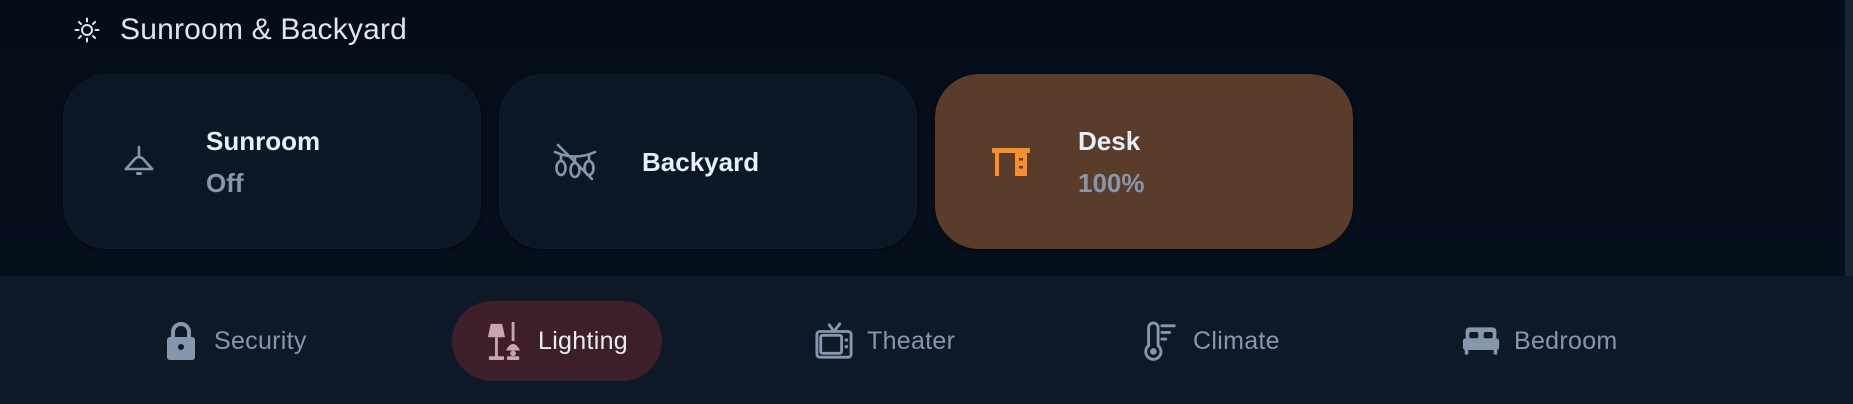  Describe the element at coordinates (1111, 182) in the screenshot. I see `card-state: 100%` at that location.